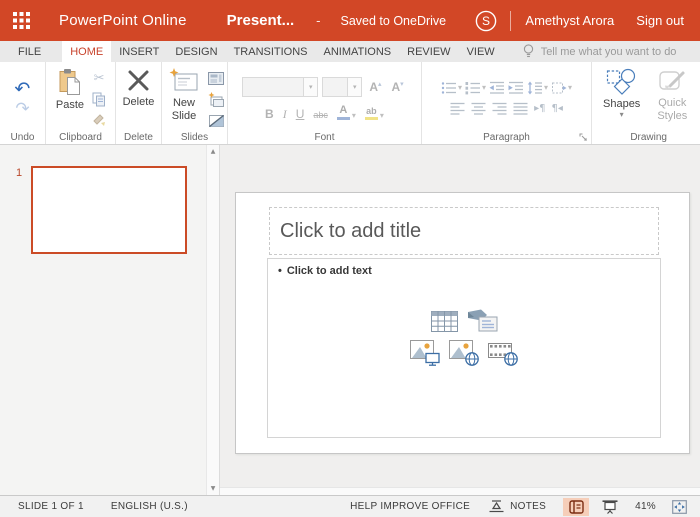 Image resolution: width=700 pixels, height=517 pixels. What do you see at coordinates (561, 88) in the screenshot?
I see `text-direction-button: ▾` at bounding box center [561, 88].